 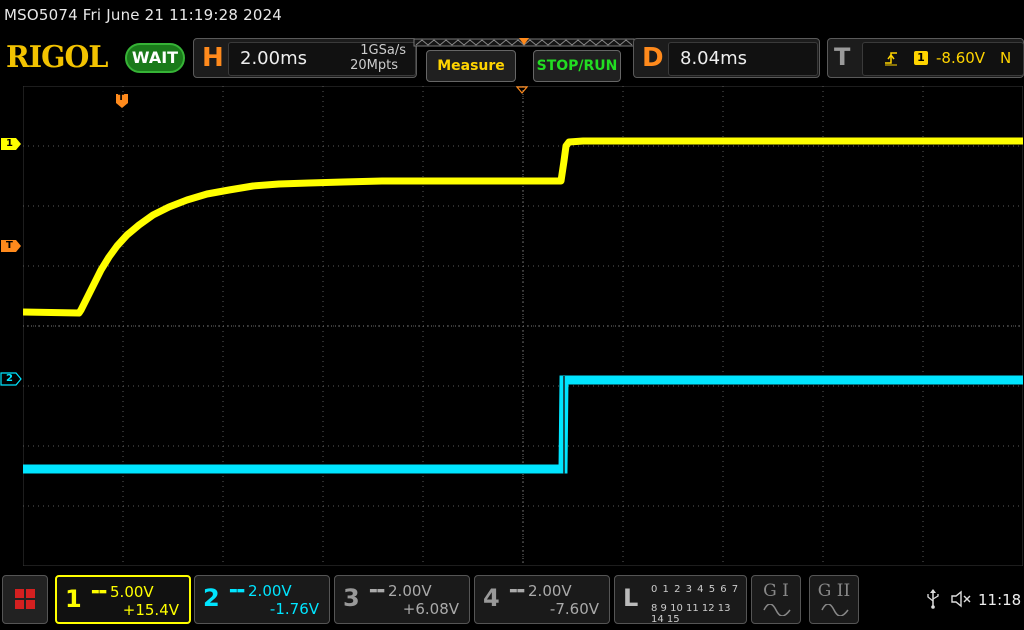 What do you see at coordinates (383, 50) in the screenshot?
I see `sample-rate: 1GSa/s` at bounding box center [383, 50].